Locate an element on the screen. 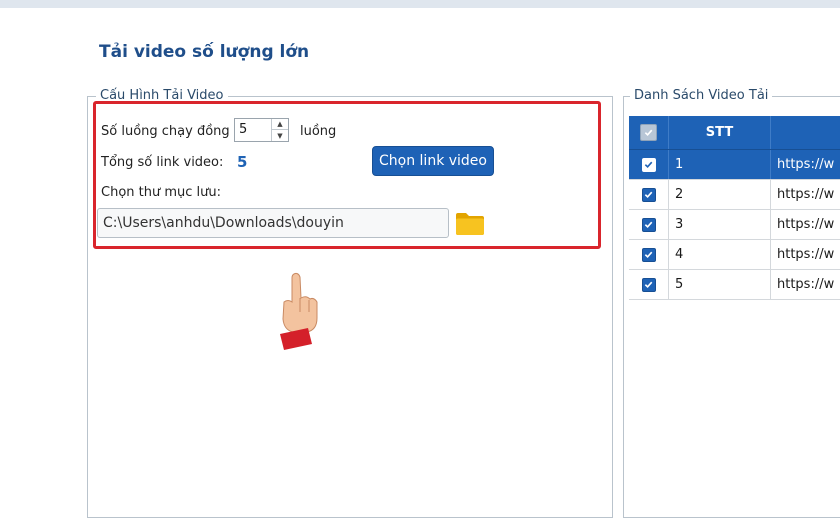 The image size is (840, 518). row-stt: 4 is located at coordinates (720, 254).